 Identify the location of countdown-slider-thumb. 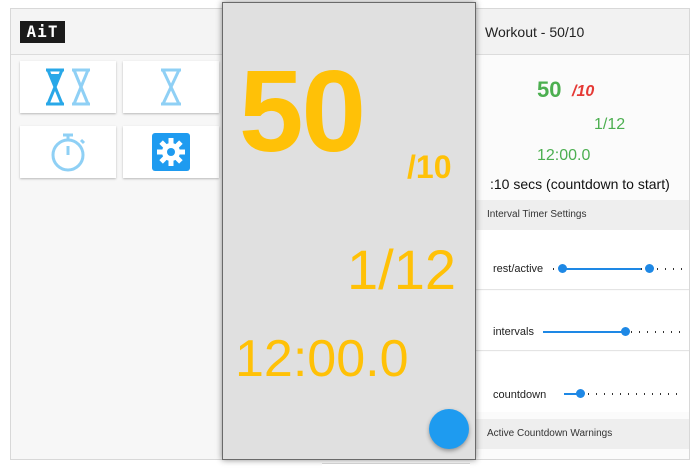
(580, 393).